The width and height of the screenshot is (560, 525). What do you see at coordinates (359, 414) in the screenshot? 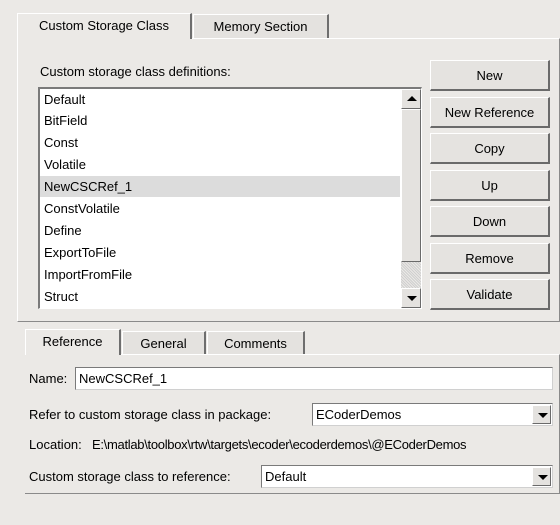
I see `package-value: ECoderDemos` at bounding box center [359, 414].